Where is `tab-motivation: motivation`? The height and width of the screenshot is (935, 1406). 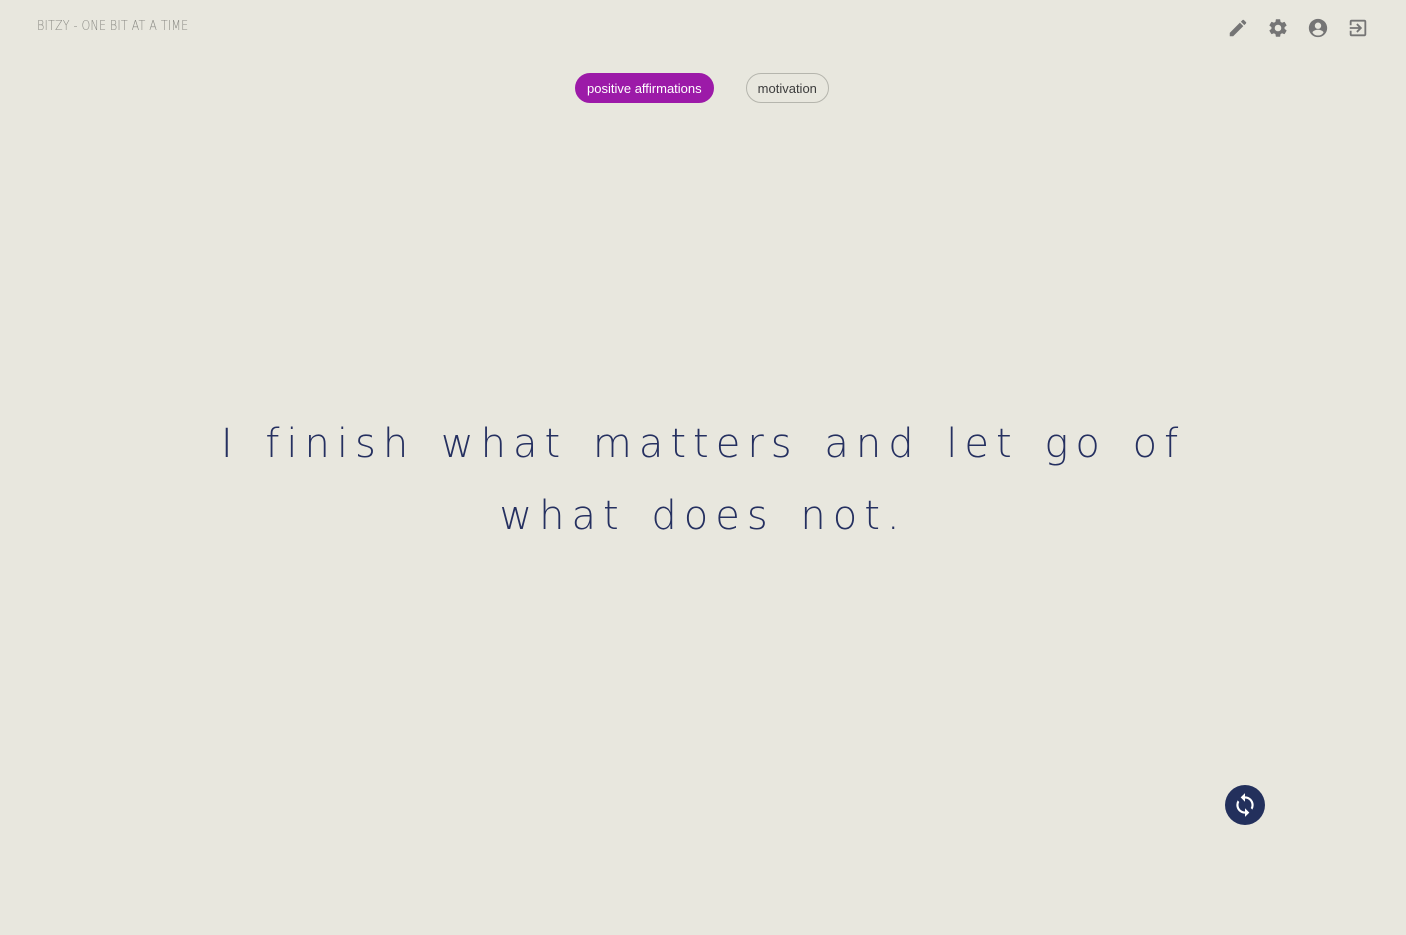 tab-motivation: motivation is located at coordinates (787, 88).